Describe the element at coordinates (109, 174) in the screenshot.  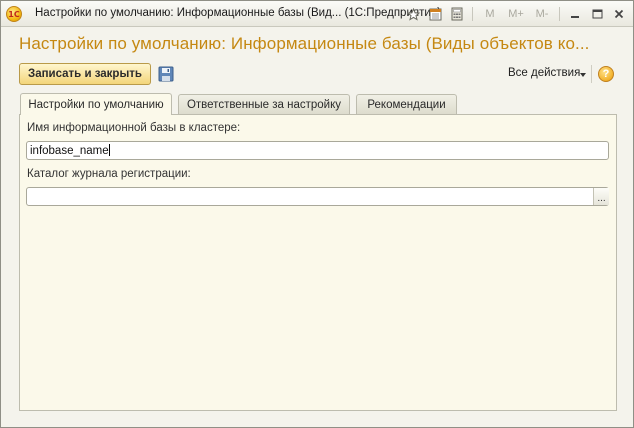
I see `log-dir-label: Каталог журнала регистрации:` at that location.